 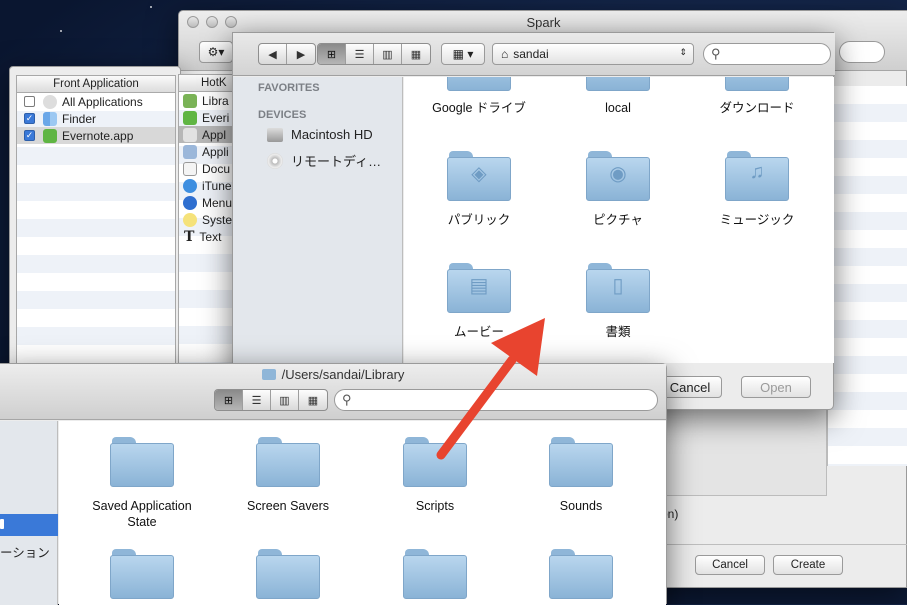 I want to click on annotation-arrow, so click(x=490, y=389).